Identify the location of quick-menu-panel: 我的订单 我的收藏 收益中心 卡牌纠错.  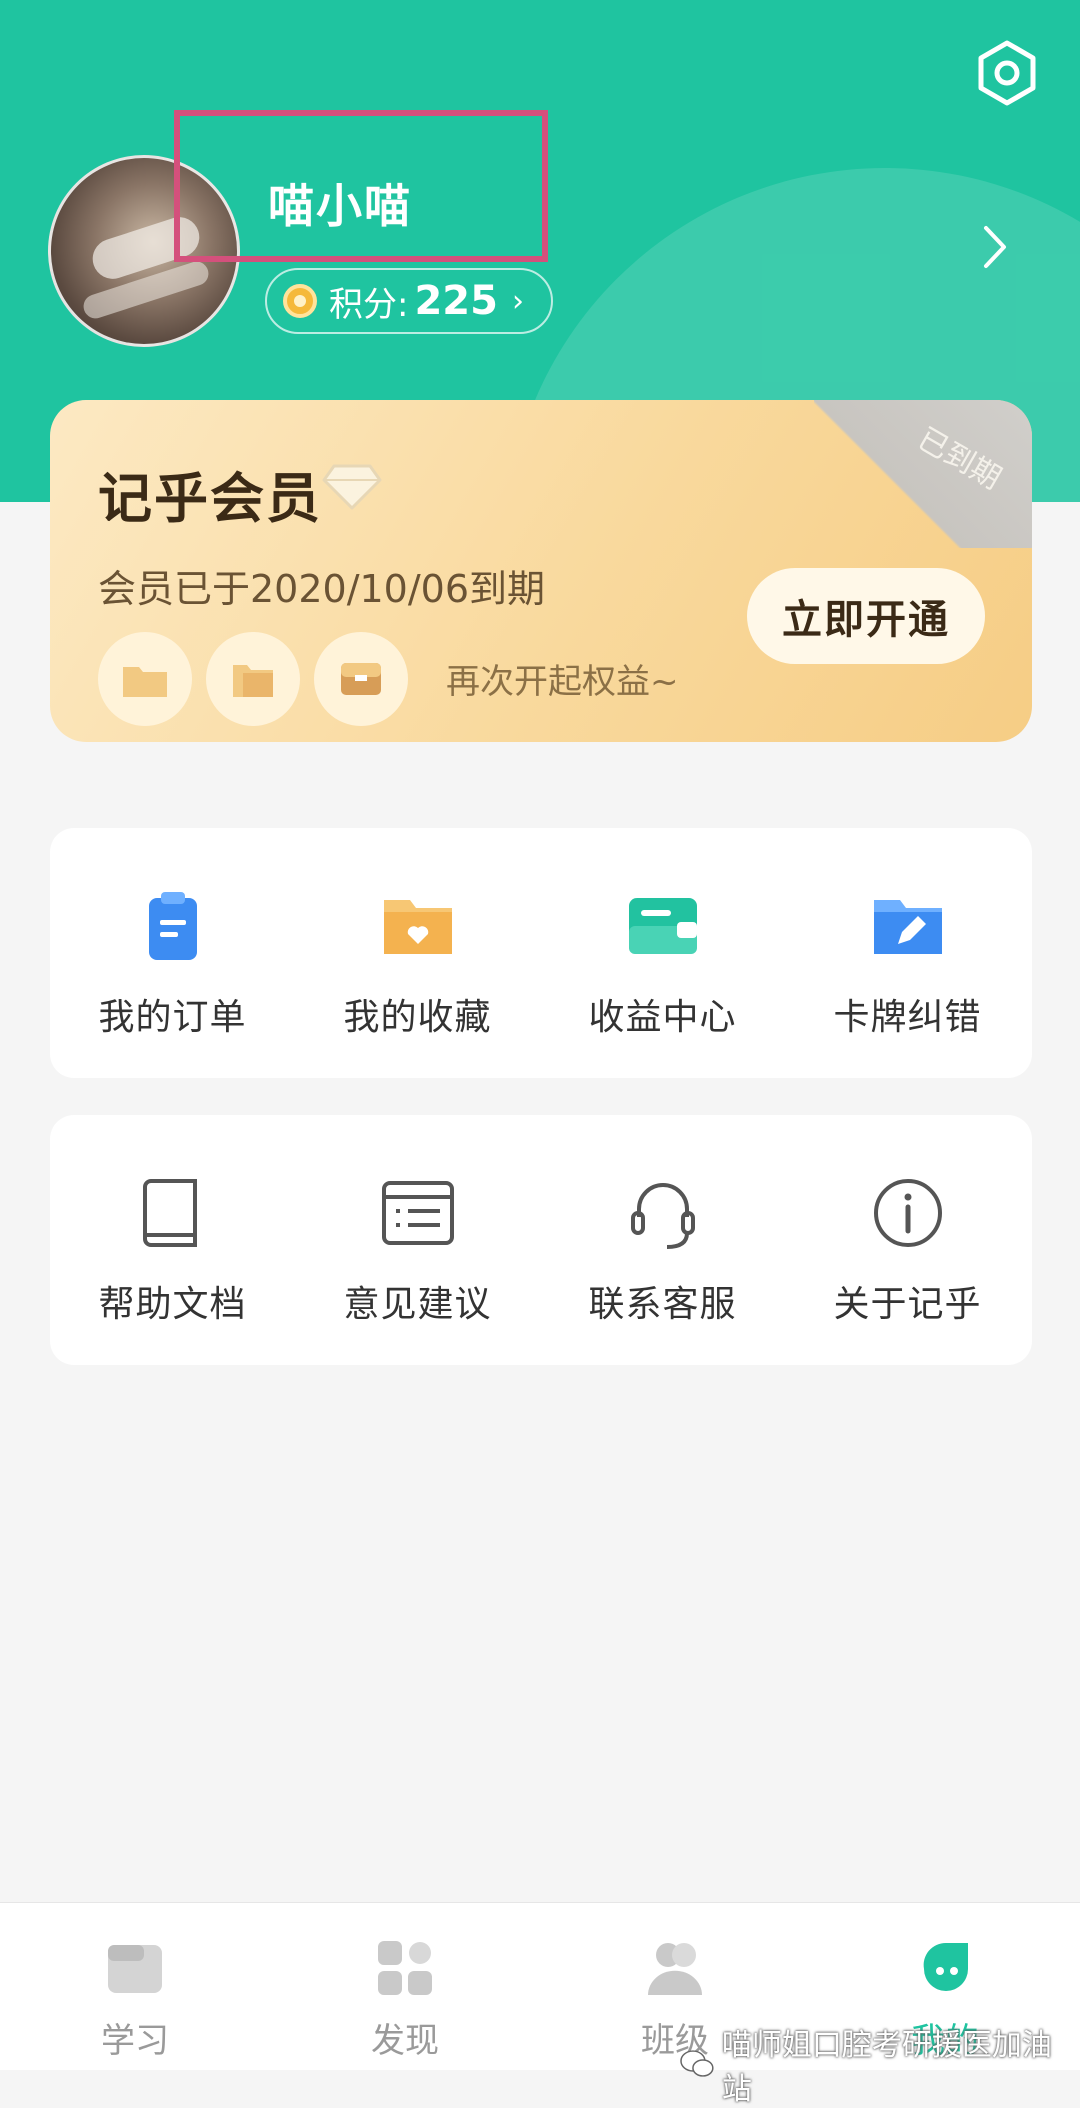
(541, 953).